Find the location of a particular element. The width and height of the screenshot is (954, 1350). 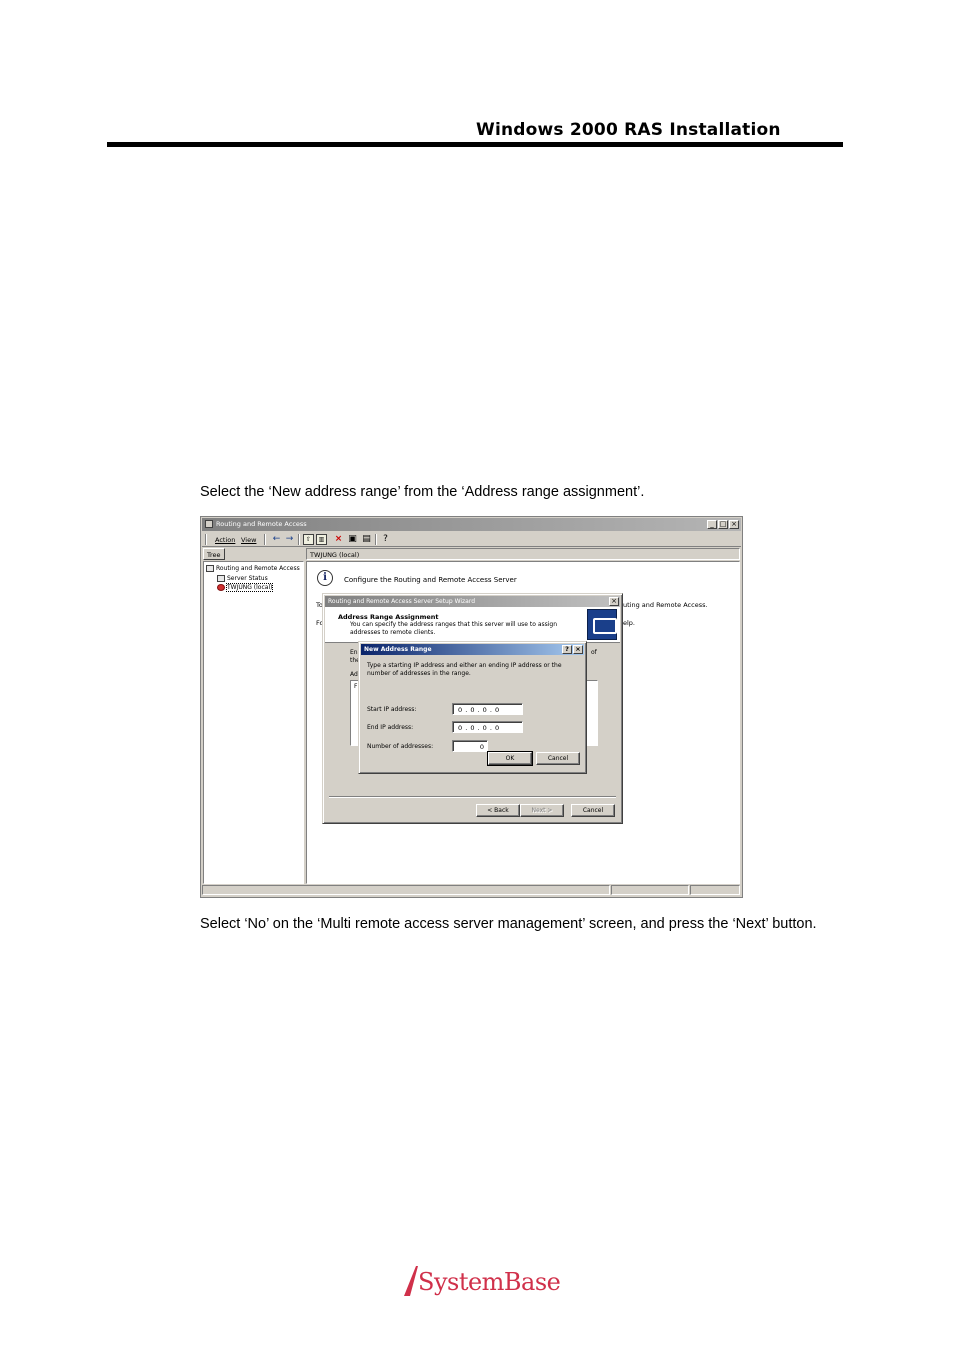

tree-item-root: Routing and Remote Access is located at coordinates (253, 568).